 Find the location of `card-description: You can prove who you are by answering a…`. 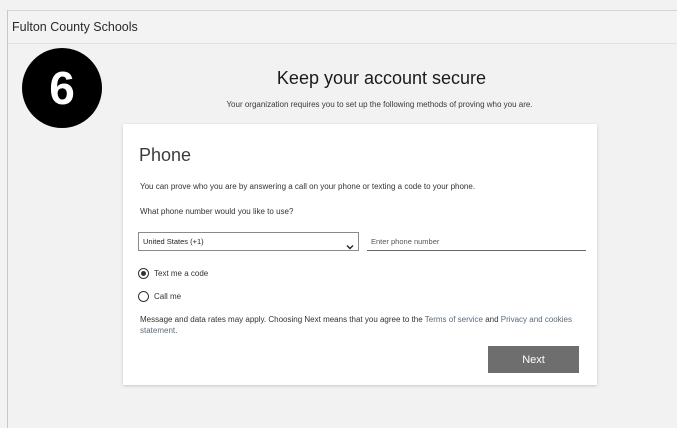

card-description: You can prove who you are by answering a… is located at coordinates (308, 186).